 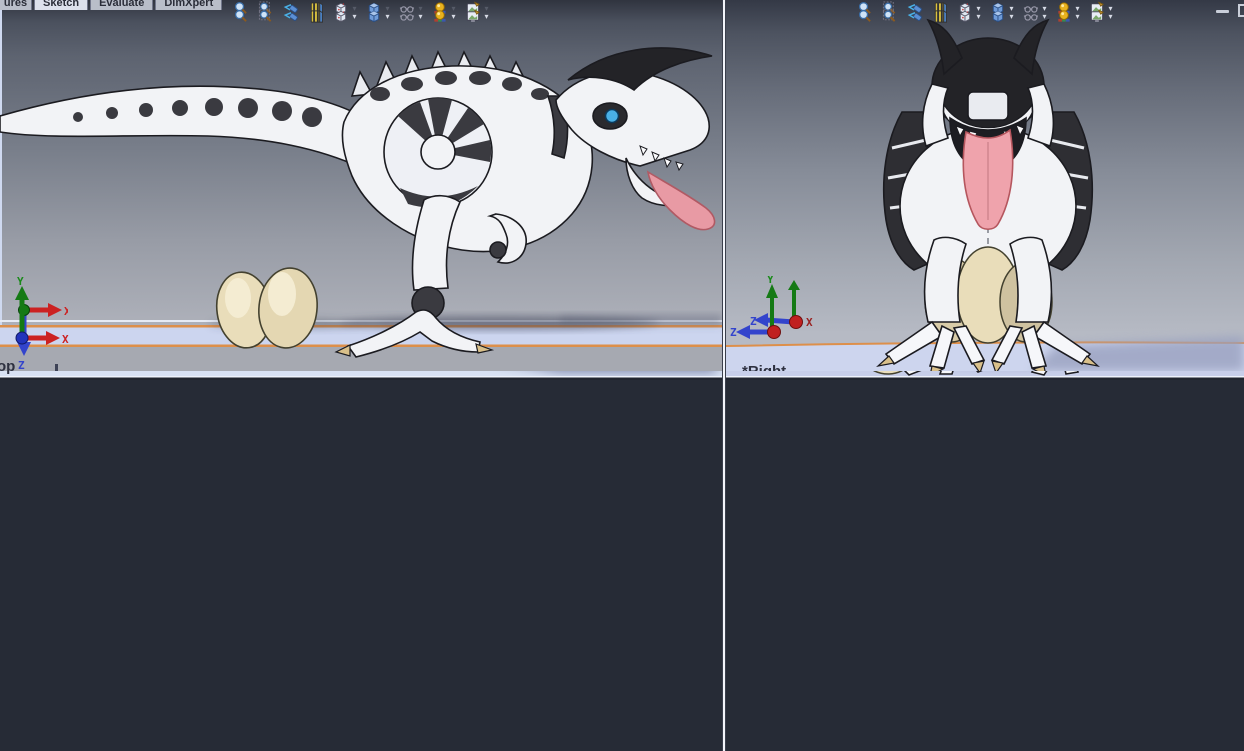 I want to click on eye, so click(x=612, y=116).